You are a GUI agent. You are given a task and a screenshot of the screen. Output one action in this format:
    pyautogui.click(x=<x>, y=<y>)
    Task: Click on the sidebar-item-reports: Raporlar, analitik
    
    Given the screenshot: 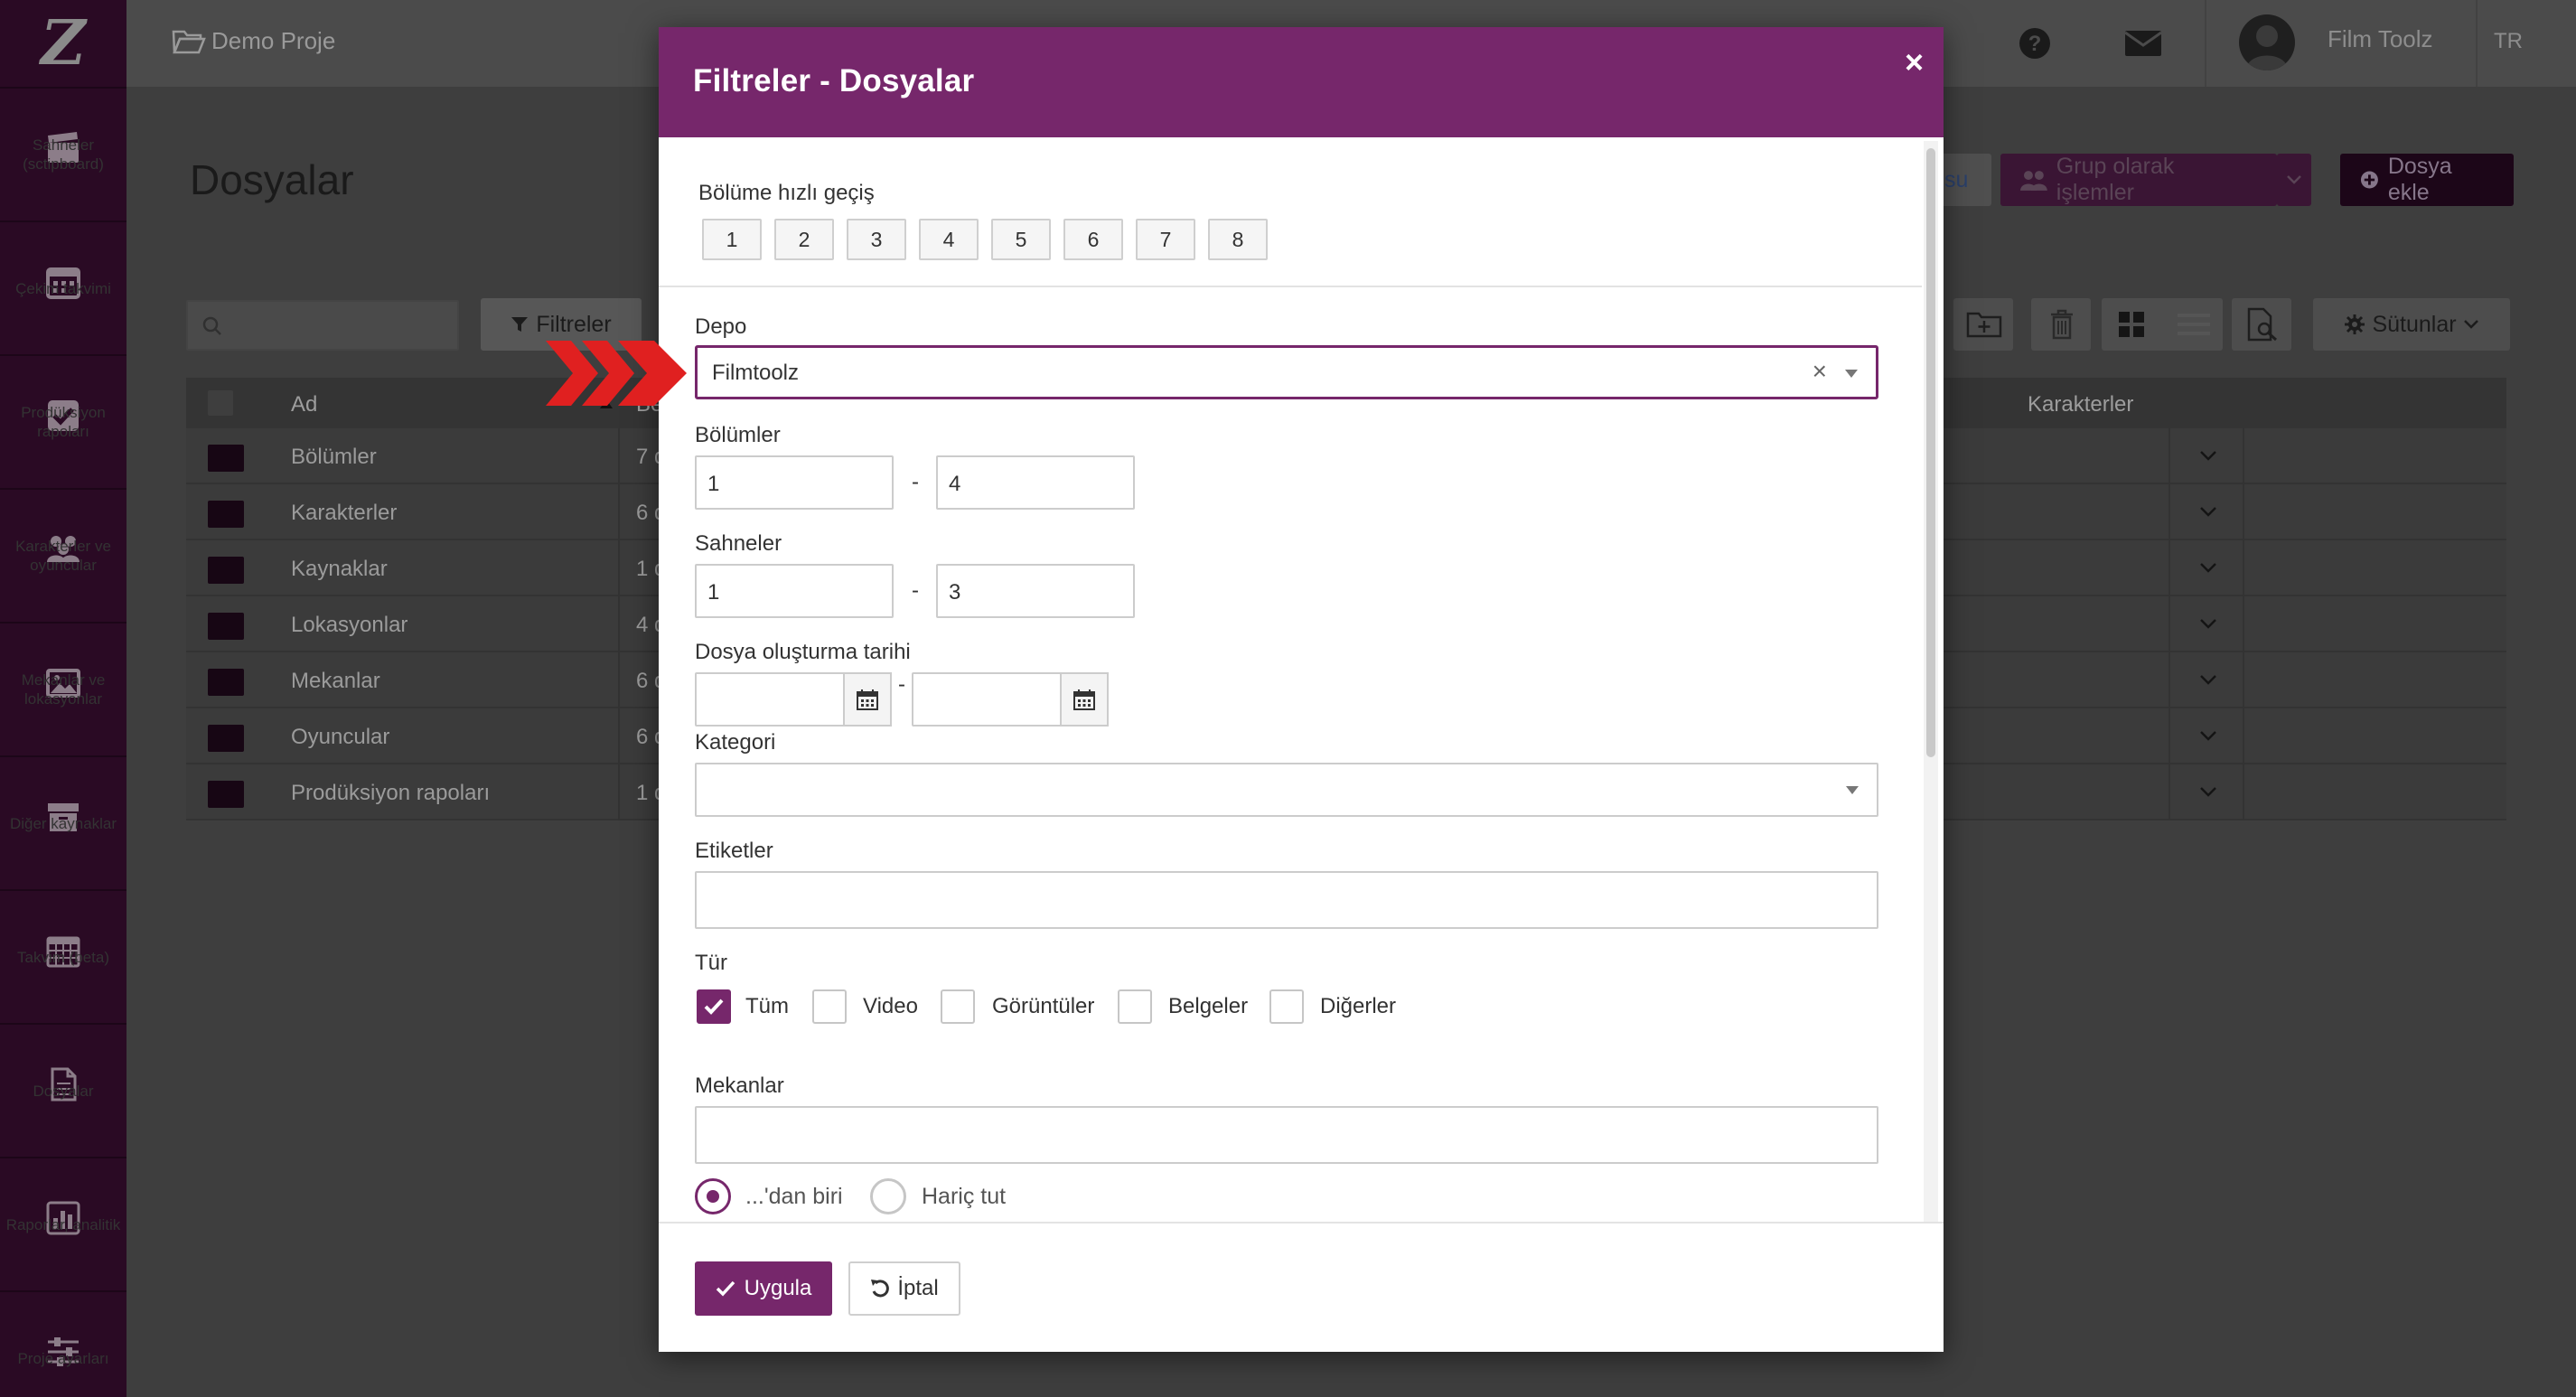 What is the action you would take?
    pyautogui.click(x=63, y=1225)
    